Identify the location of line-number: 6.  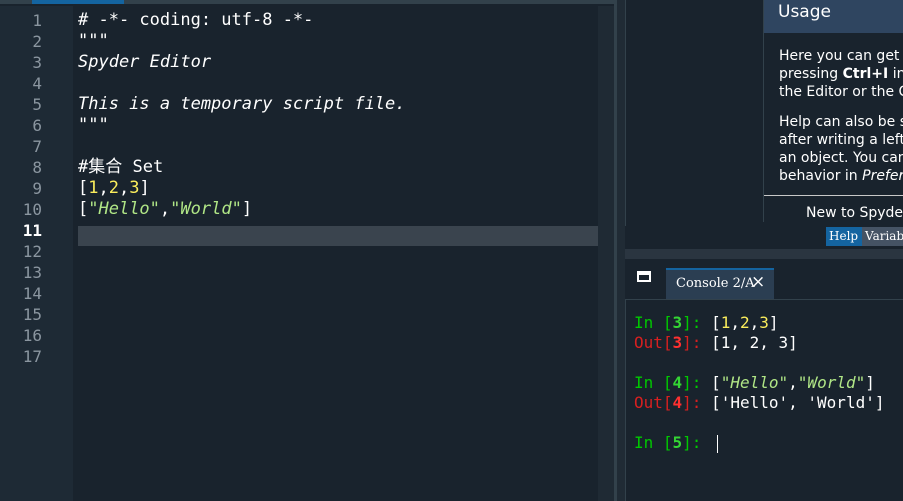
(37, 125).